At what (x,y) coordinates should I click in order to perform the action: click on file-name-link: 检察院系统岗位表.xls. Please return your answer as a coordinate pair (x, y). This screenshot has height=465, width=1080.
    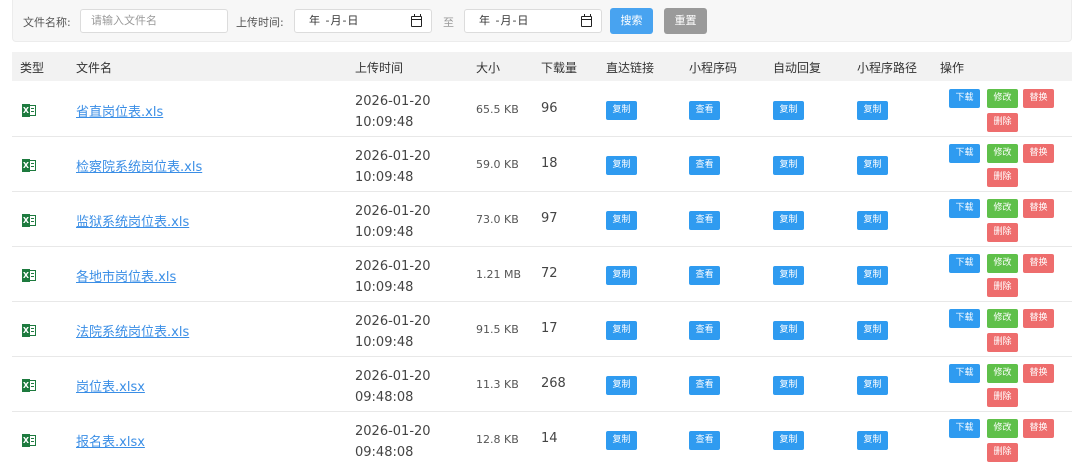
    Looking at the image, I should click on (139, 165).